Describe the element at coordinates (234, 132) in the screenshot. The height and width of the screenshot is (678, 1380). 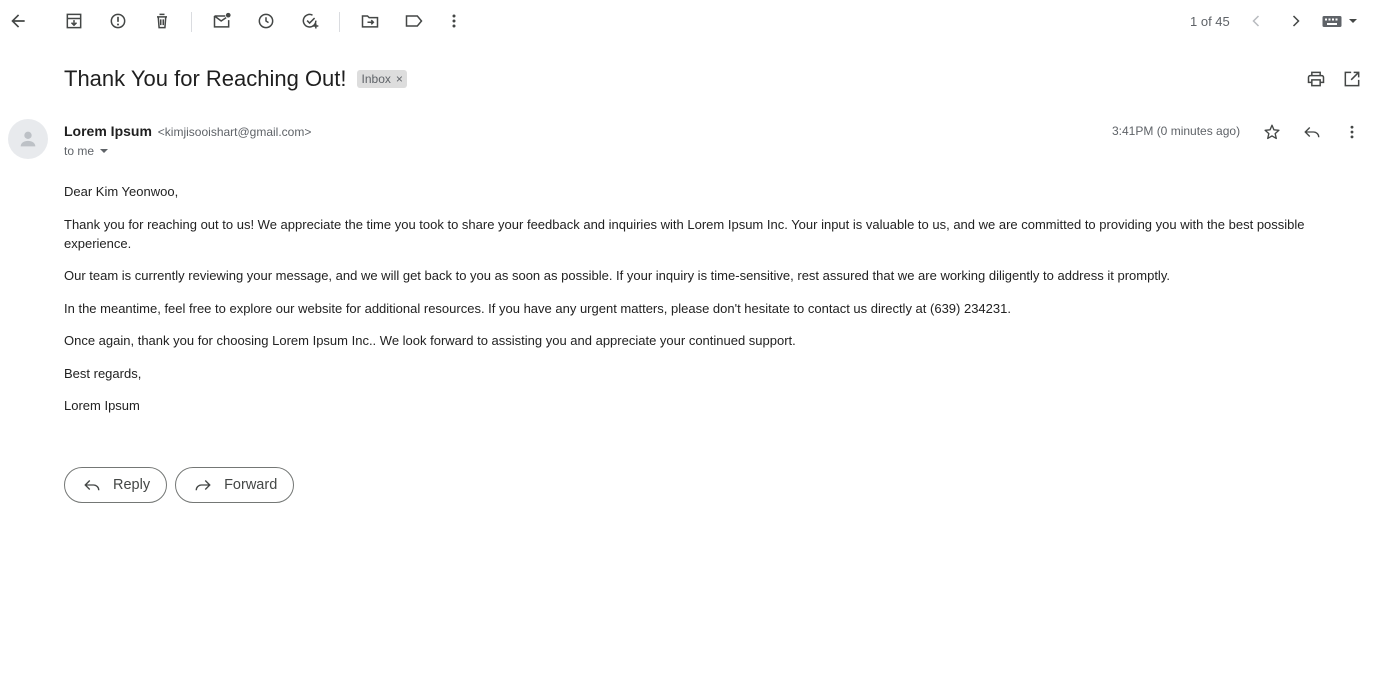
I see `sender-email: <kimjisooishart@gmail.com>` at that location.